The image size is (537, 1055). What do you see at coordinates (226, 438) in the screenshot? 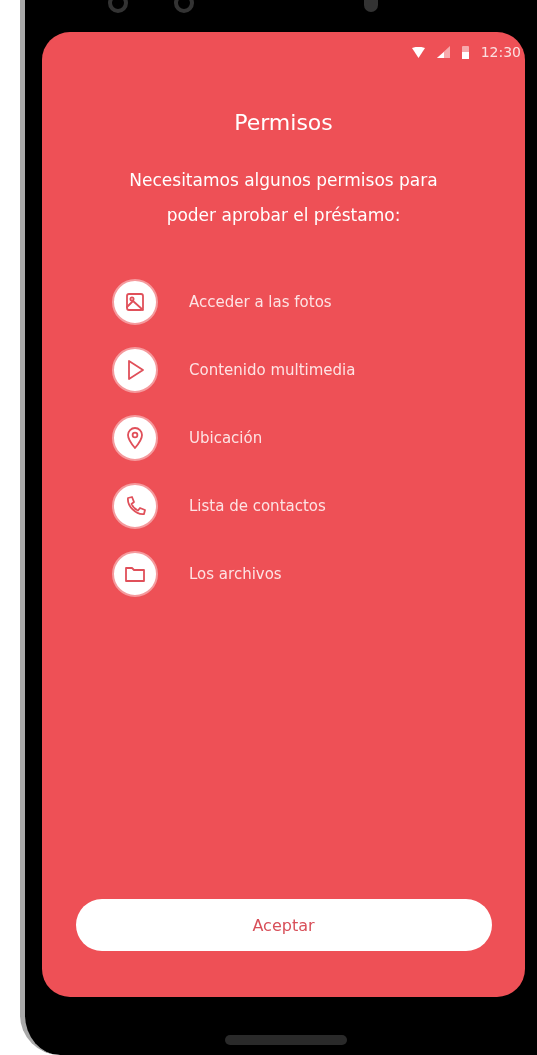
I see `permission-label: Ubicación` at bounding box center [226, 438].